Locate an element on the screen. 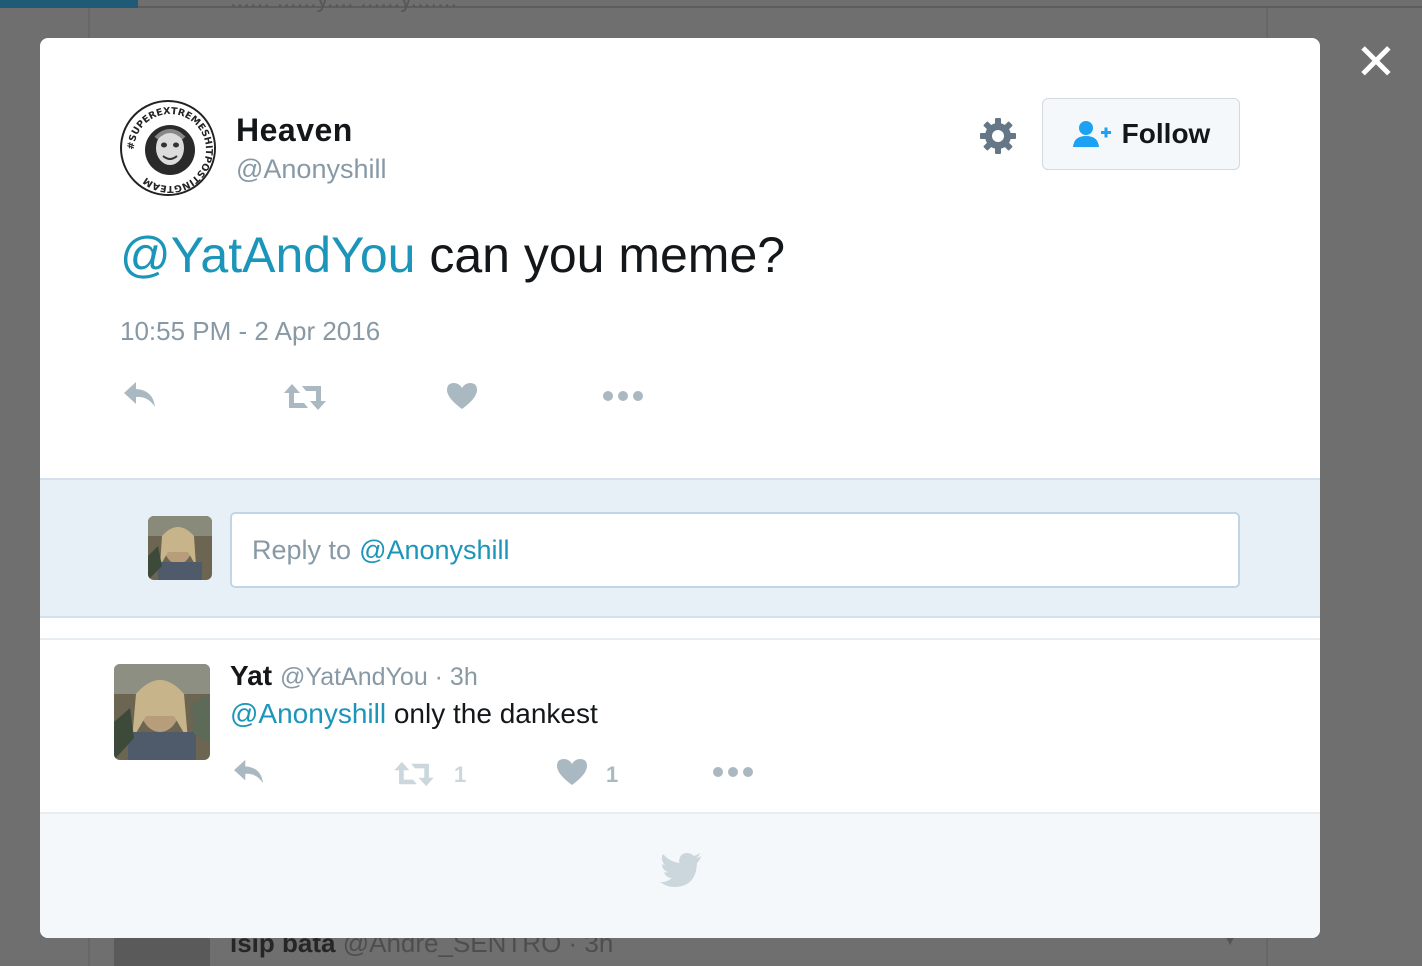  reply-handle-time: @YatAndYou · 3h is located at coordinates (379, 677).